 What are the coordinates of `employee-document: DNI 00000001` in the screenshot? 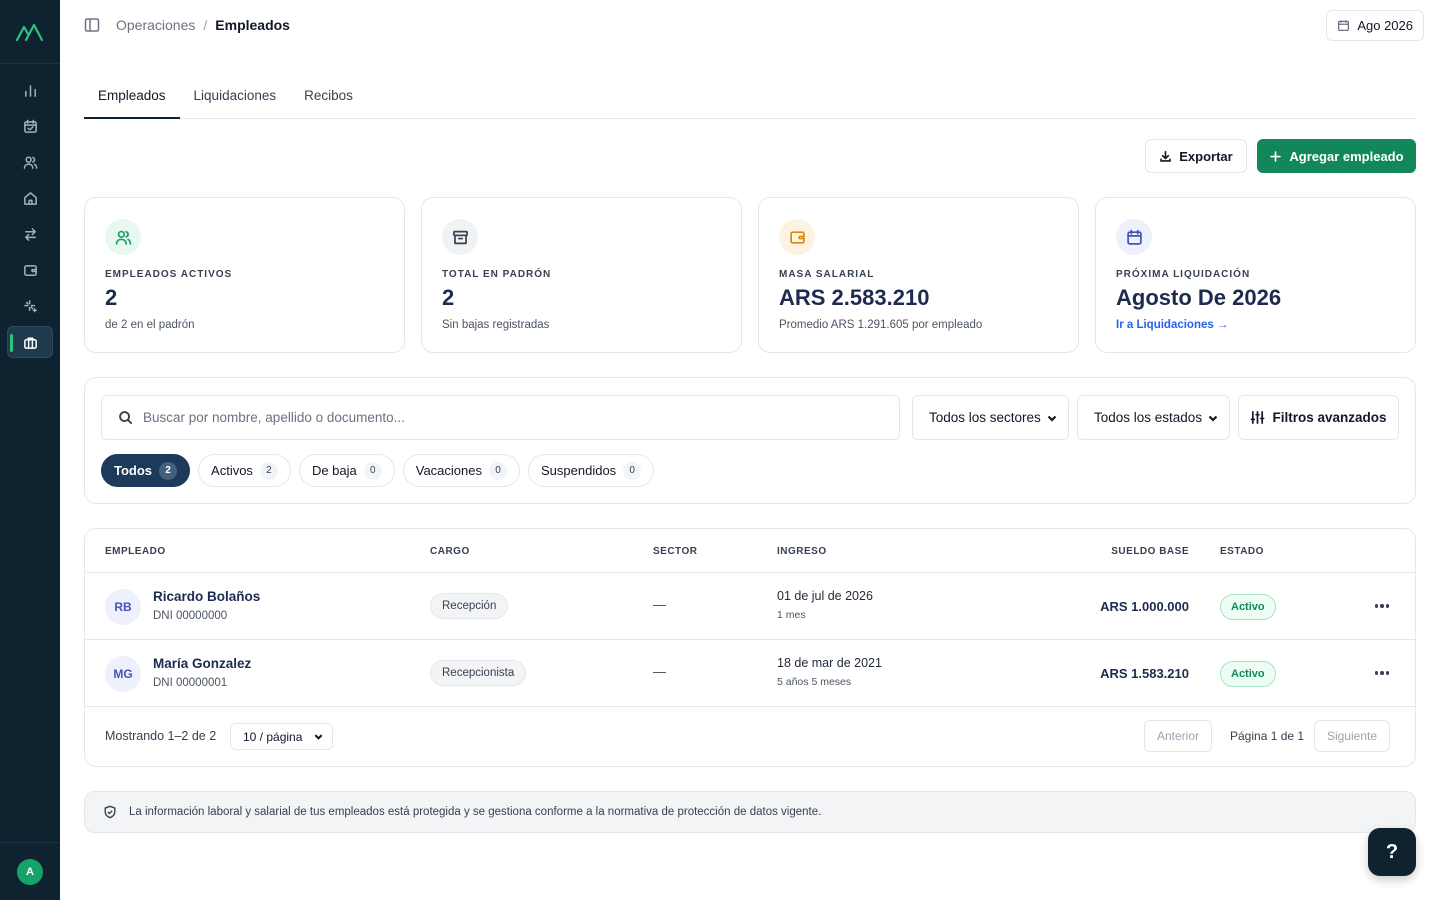 It's located at (190, 683).